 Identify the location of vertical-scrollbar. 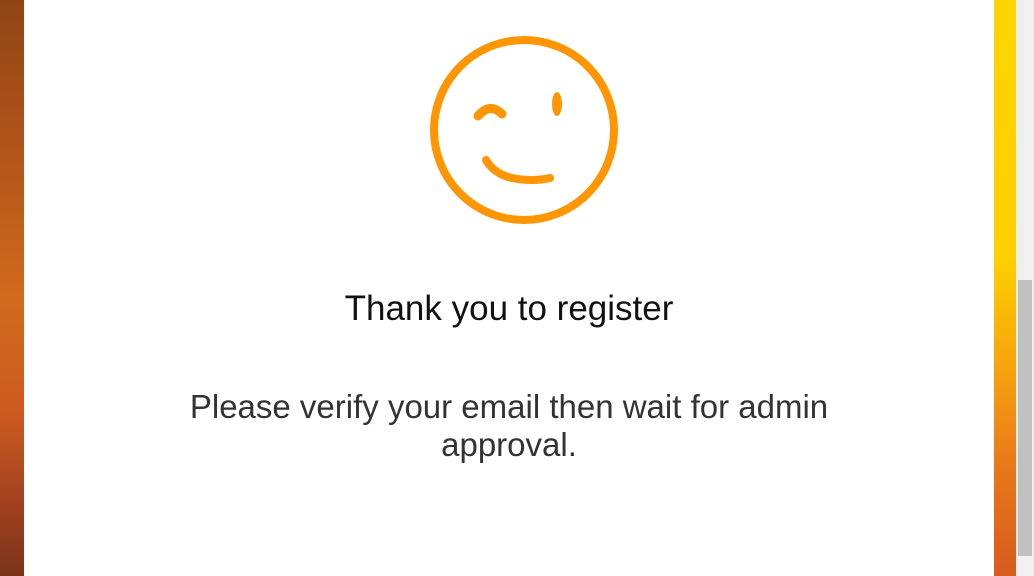
(1025, 288).